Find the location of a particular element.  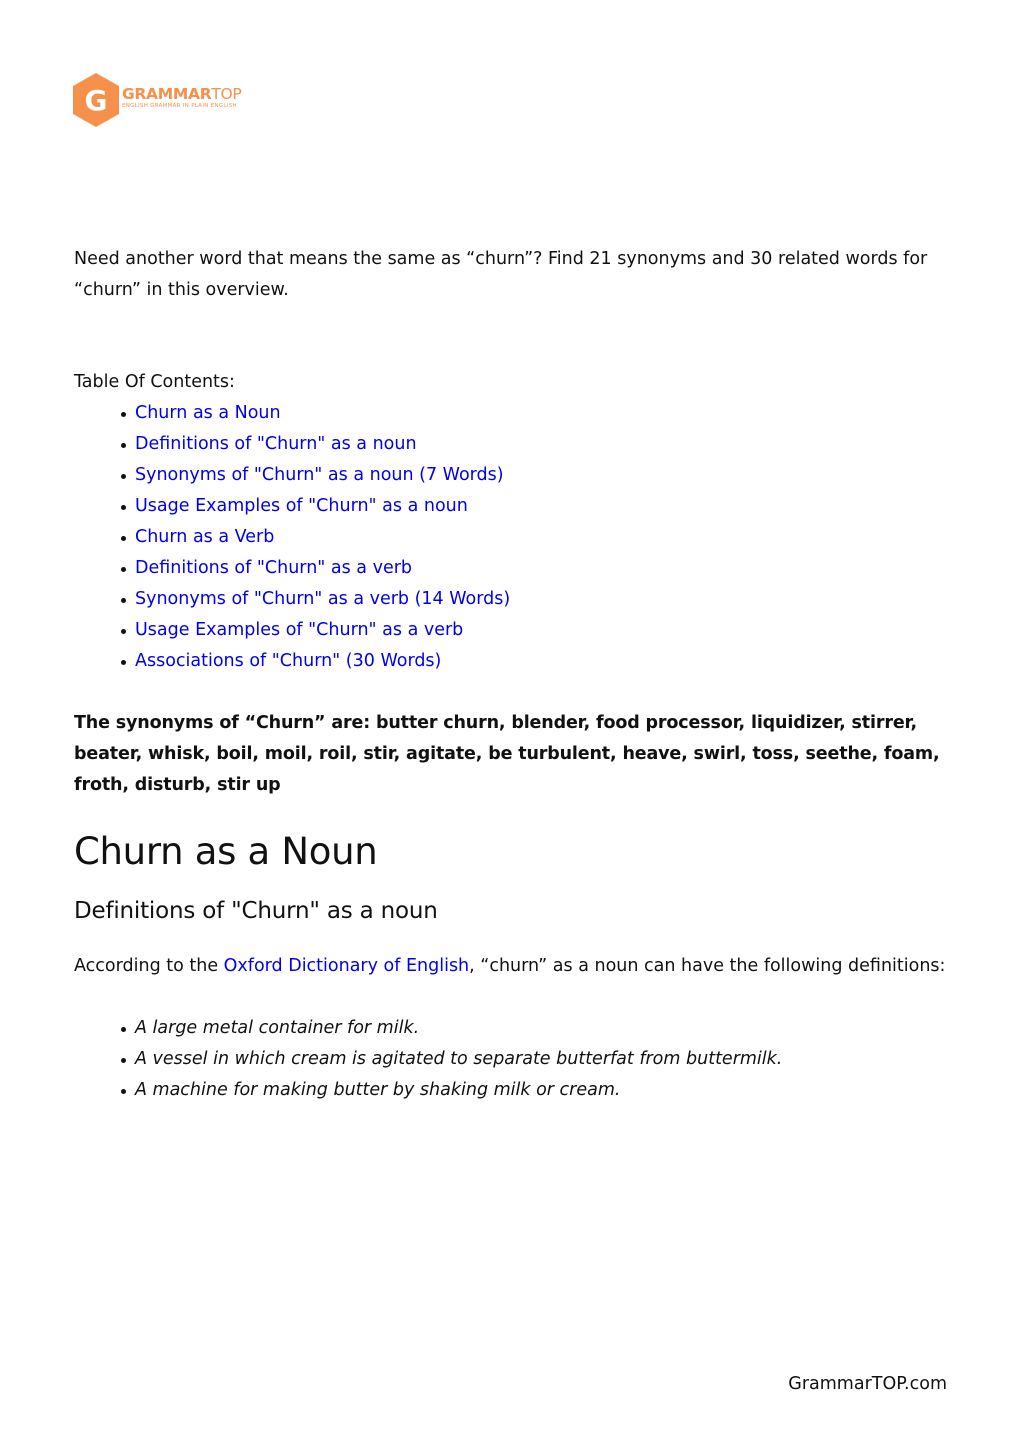

logo-name: GRAMMARTOP is located at coordinates (182, 94).